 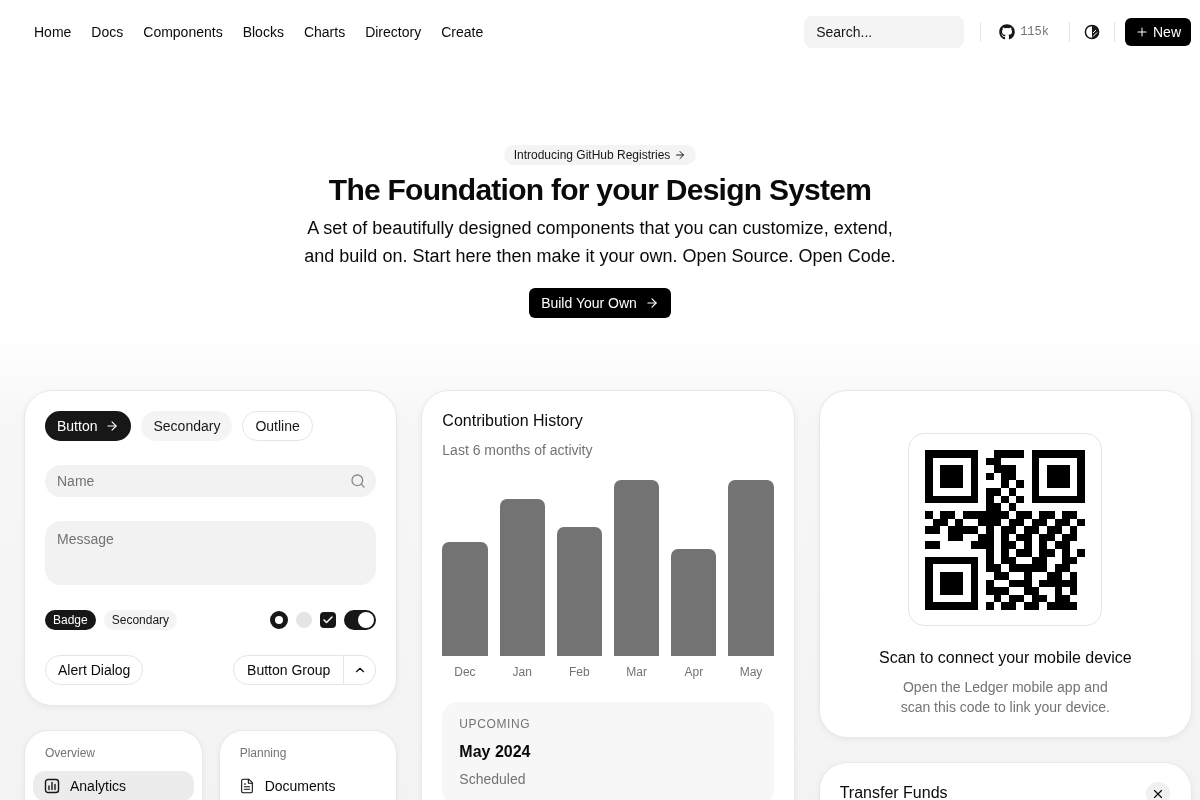 I want to click on toggle-switch, so click(x=360, y=620).